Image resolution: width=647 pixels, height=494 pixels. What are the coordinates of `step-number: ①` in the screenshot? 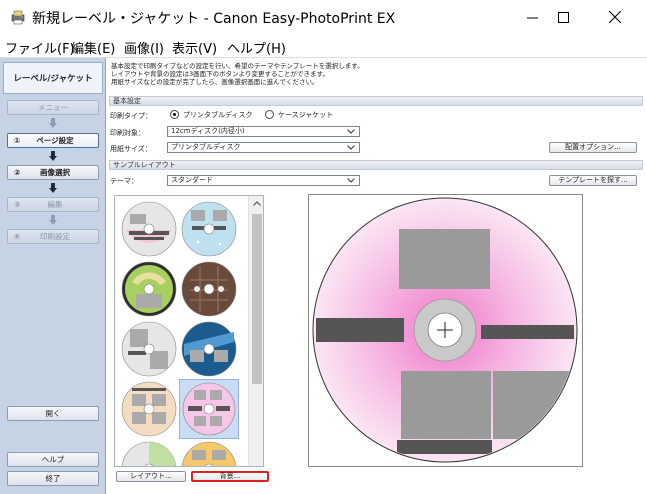 It's located at (17, 140).